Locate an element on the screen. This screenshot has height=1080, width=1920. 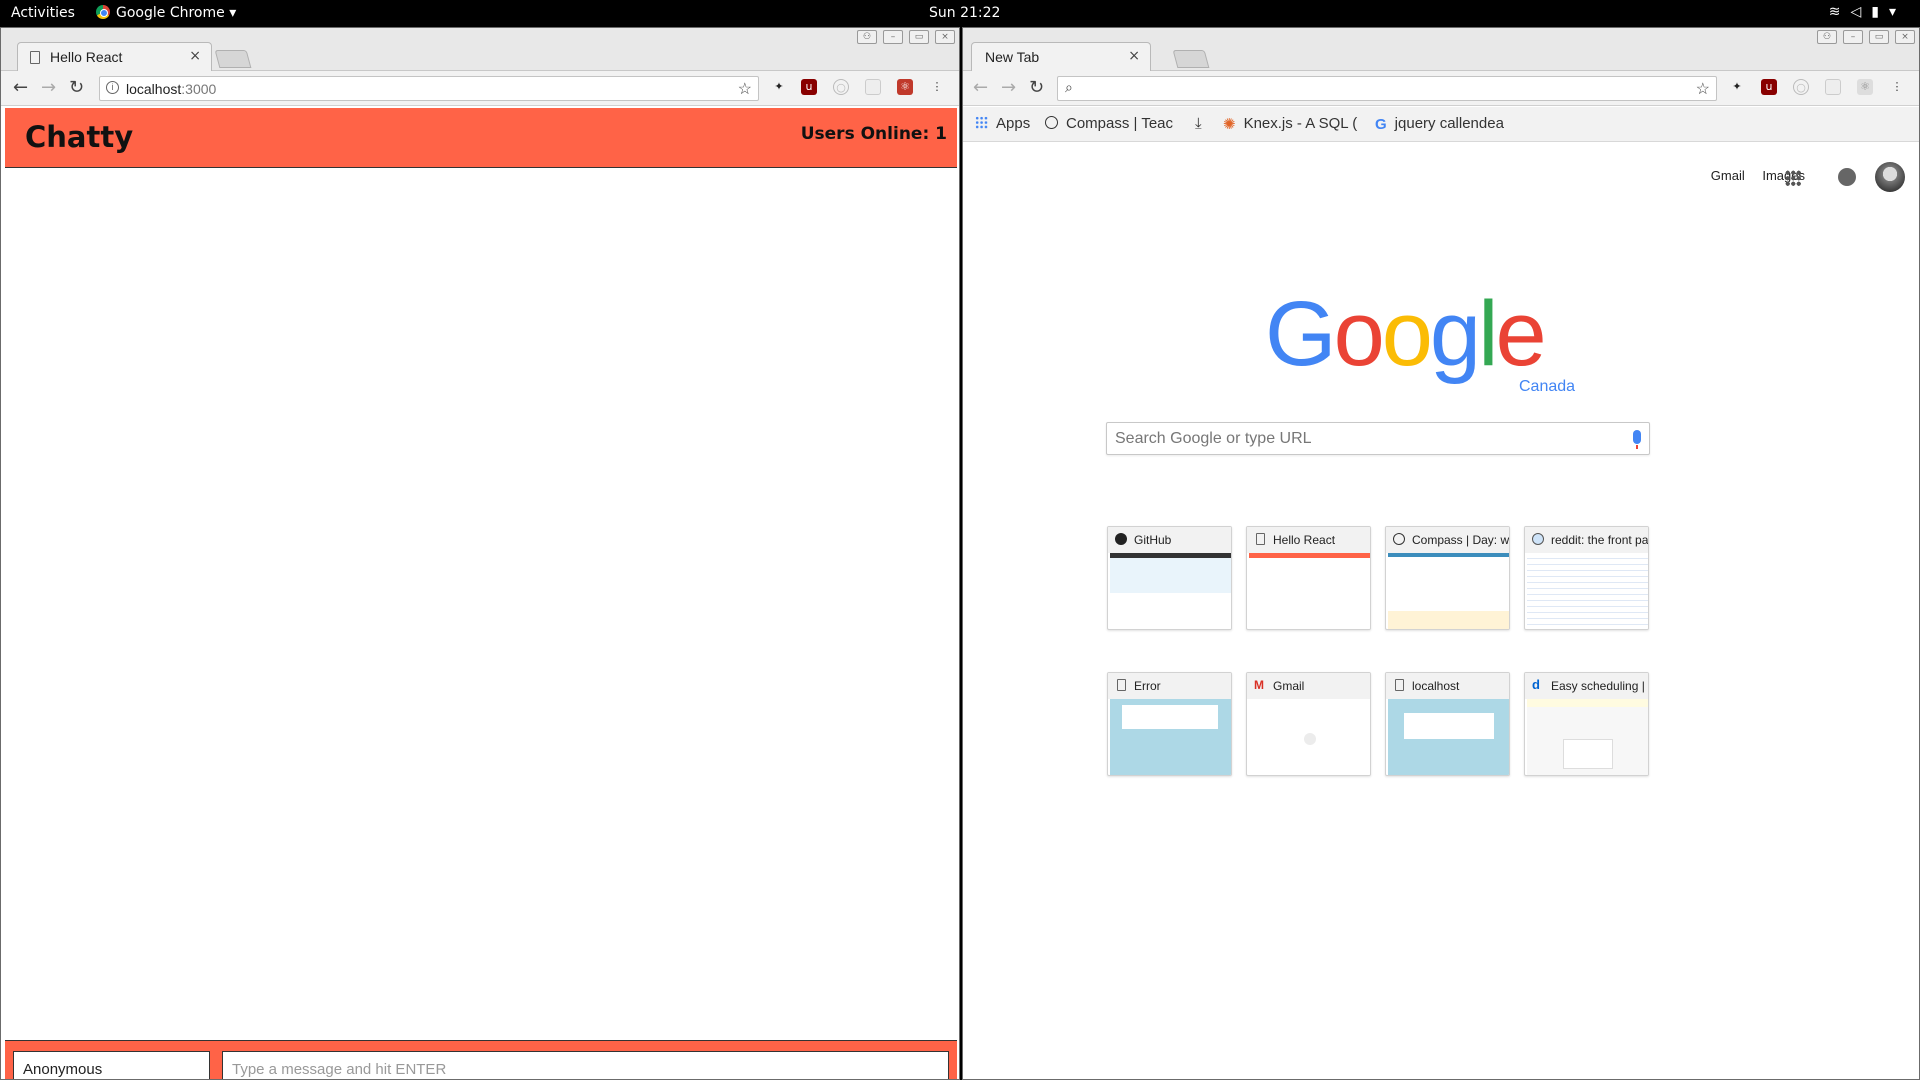
apps-grid-icon is located at coordinates (981, 122).